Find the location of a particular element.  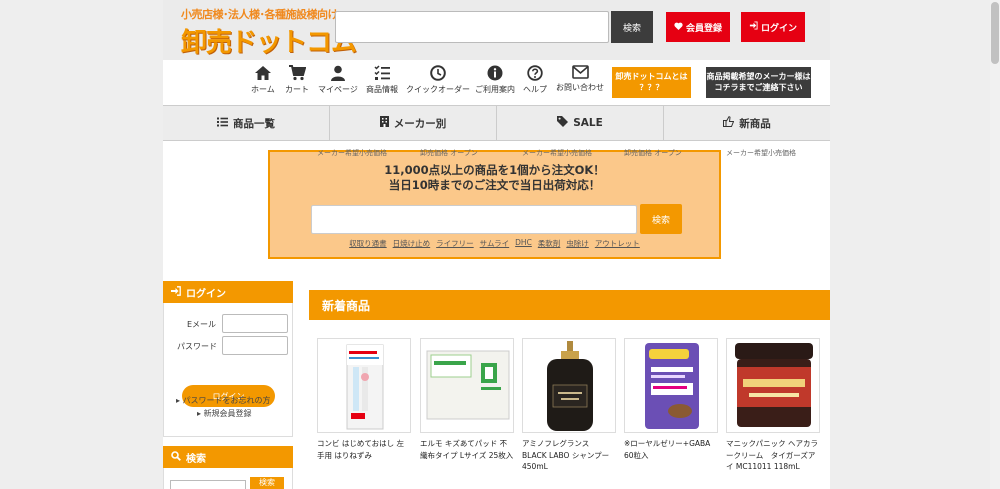

heart-icon is located at coordinates (678, 27).